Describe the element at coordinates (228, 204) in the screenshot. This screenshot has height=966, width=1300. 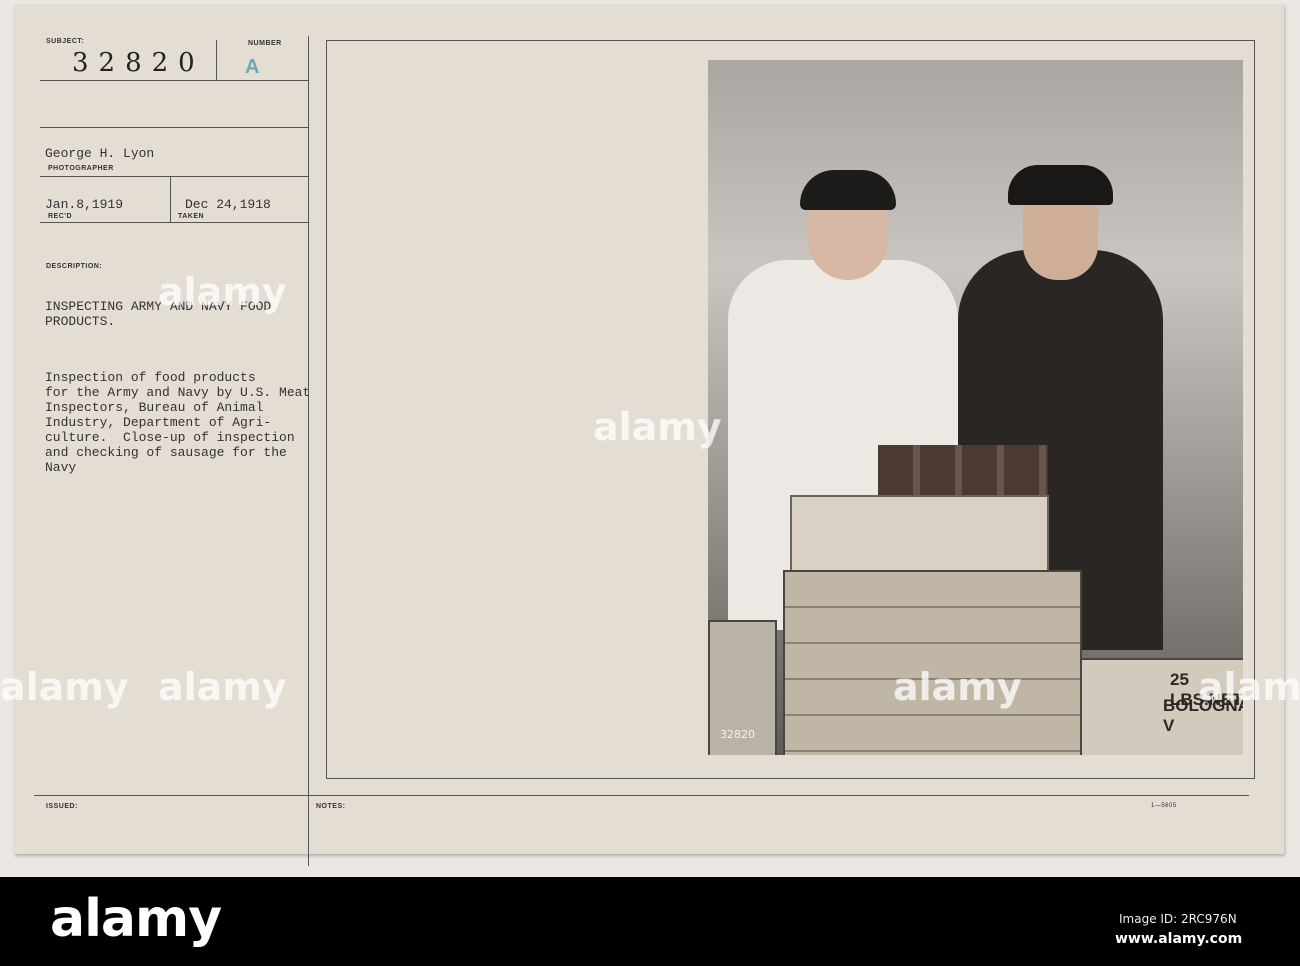
I see `taken-date: Dec 24,1918` at that location.